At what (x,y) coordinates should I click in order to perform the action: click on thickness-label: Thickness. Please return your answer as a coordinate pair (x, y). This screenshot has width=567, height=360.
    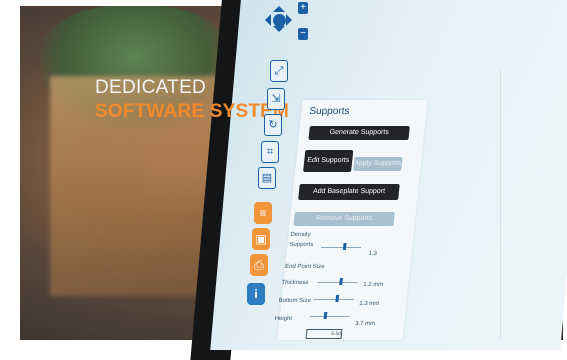
    Looking at the image, I should click on (295, 283).